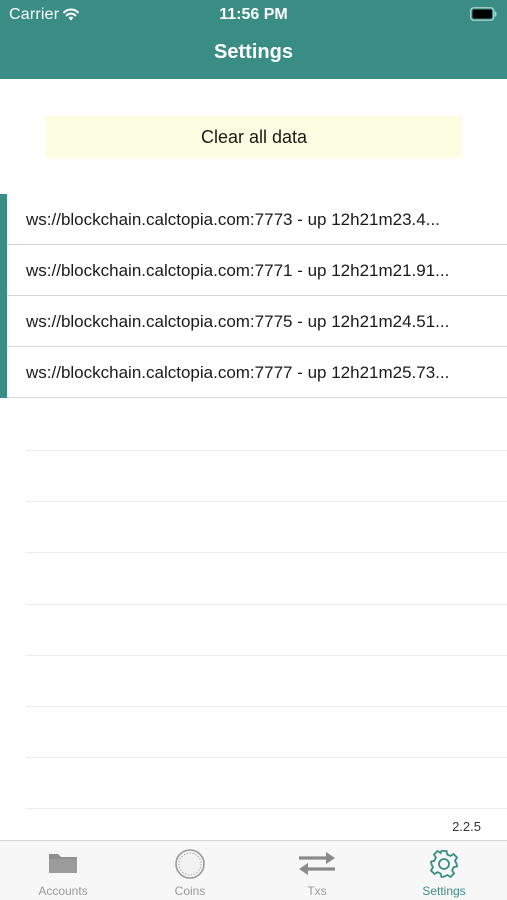  What do you see at coordinates (483, 14) in the screenshot?
I see `battery-icon` at bounding box center [483, 14].